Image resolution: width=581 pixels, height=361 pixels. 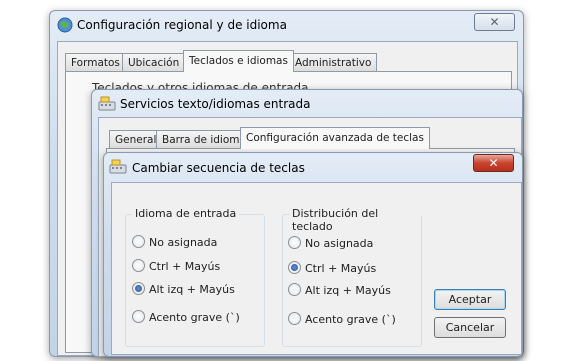 I want to click on radio-layout-alt-mayus: Alt izq + Mayús, so click(x=339, y=290).